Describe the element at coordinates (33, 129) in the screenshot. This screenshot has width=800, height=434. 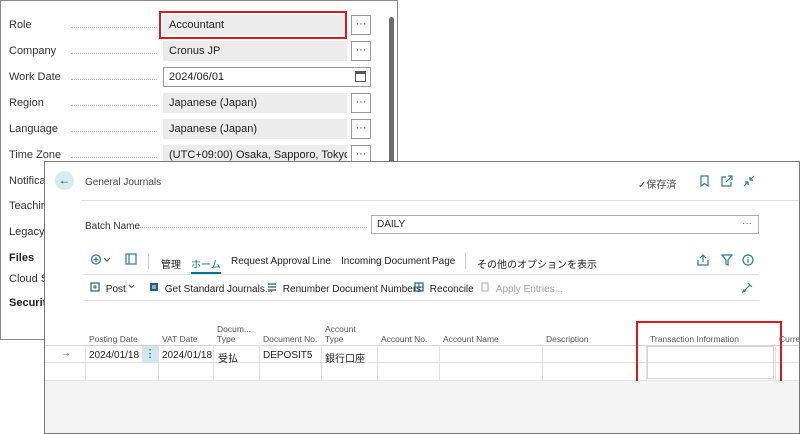
I see `setting-label-language: Language` at that location.